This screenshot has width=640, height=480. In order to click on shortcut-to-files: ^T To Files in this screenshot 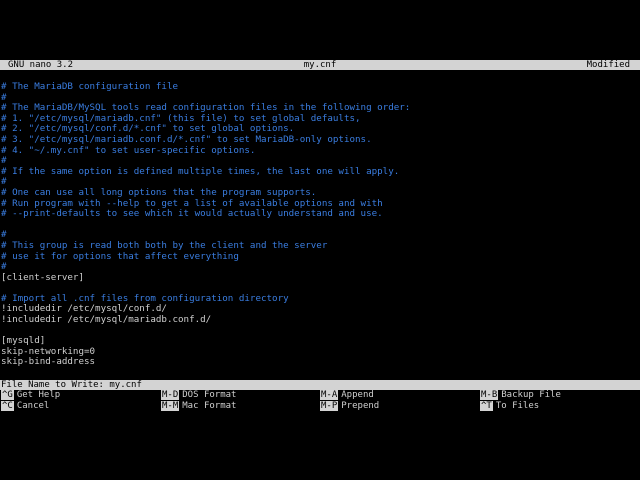, I will do `click(509, 406)`.